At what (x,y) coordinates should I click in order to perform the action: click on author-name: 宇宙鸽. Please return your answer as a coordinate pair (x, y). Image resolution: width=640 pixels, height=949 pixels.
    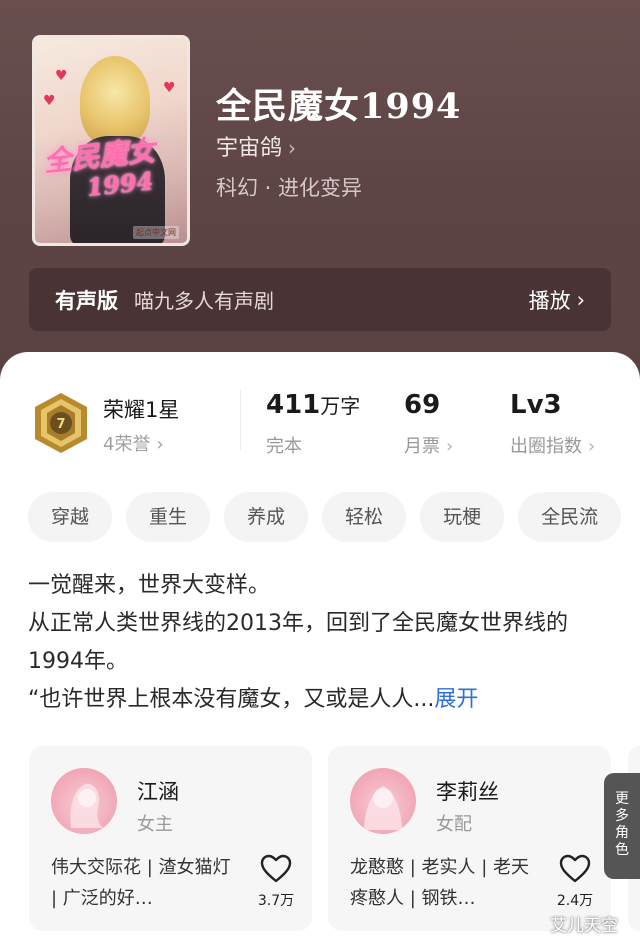
    Looking at the image, I should click on (249, 148).